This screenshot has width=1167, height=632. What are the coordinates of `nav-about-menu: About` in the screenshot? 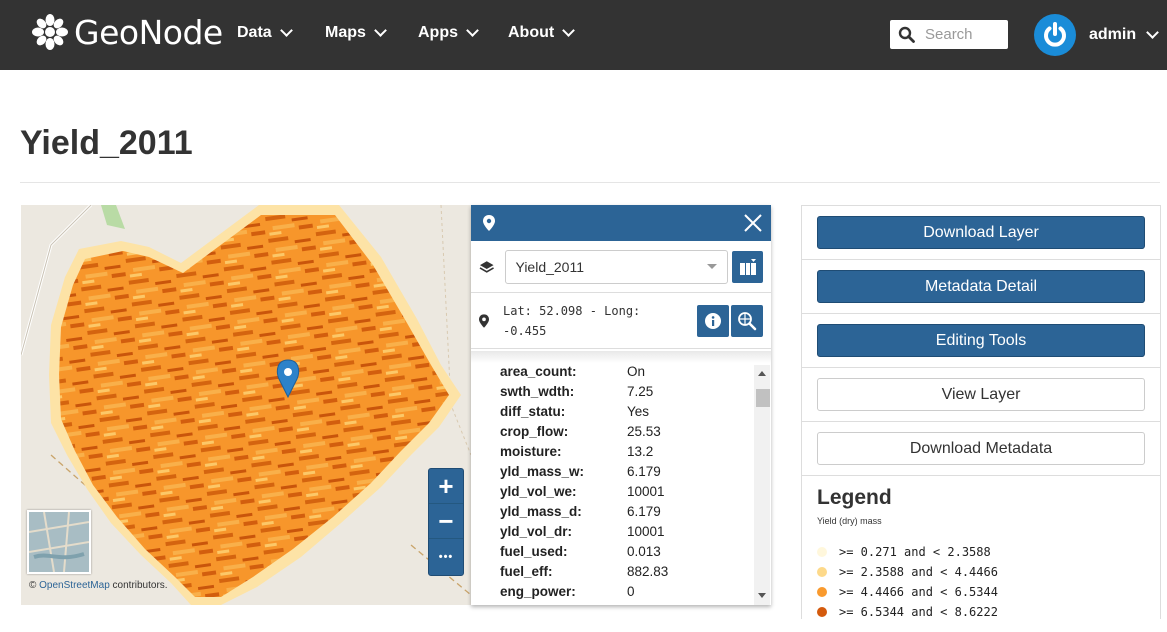 It's located at (542, 33).